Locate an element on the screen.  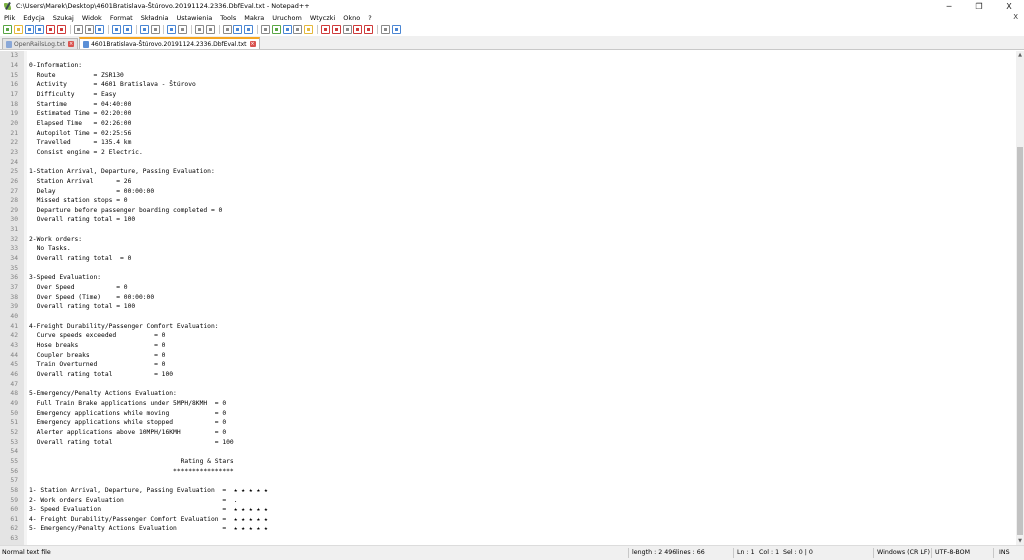
editor-line: 53 Overall rating total = 100 is located at coordinates (508, 442).